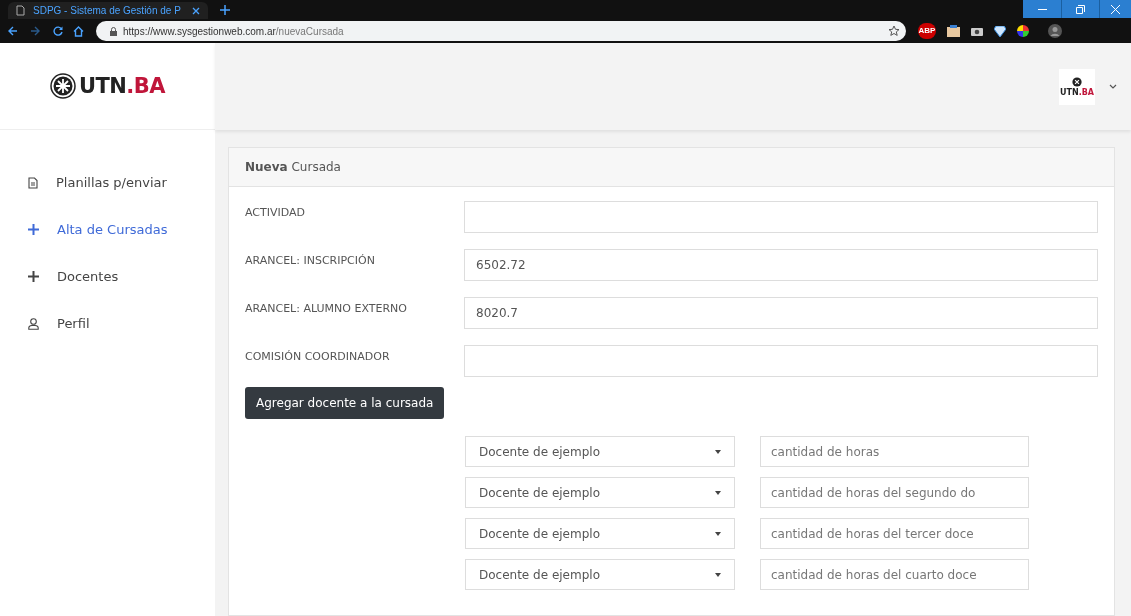 The height and width of the screenshot is (616, 1131). I want to click on avatar-text: UTN.BA, so click(1077, 92).